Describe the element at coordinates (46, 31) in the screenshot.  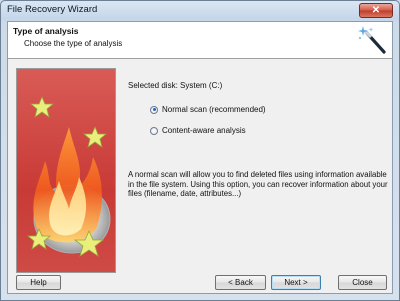
I see `page-title: Type of analysis` at that location.